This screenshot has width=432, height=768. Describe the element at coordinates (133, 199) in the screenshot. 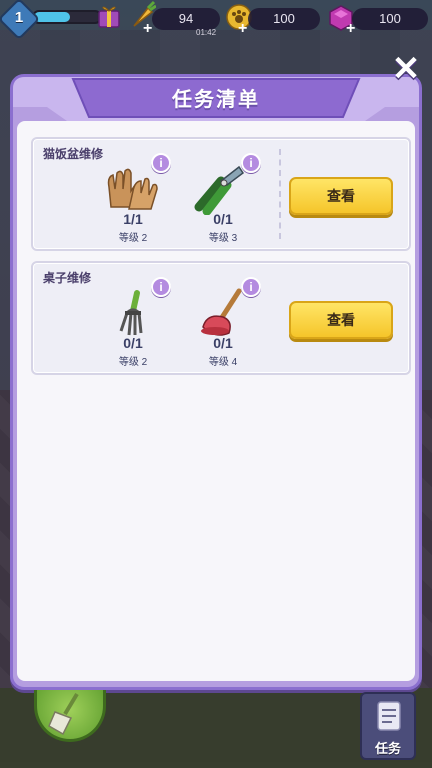

I see `task-item: i 1/1 等级 2` at that location.